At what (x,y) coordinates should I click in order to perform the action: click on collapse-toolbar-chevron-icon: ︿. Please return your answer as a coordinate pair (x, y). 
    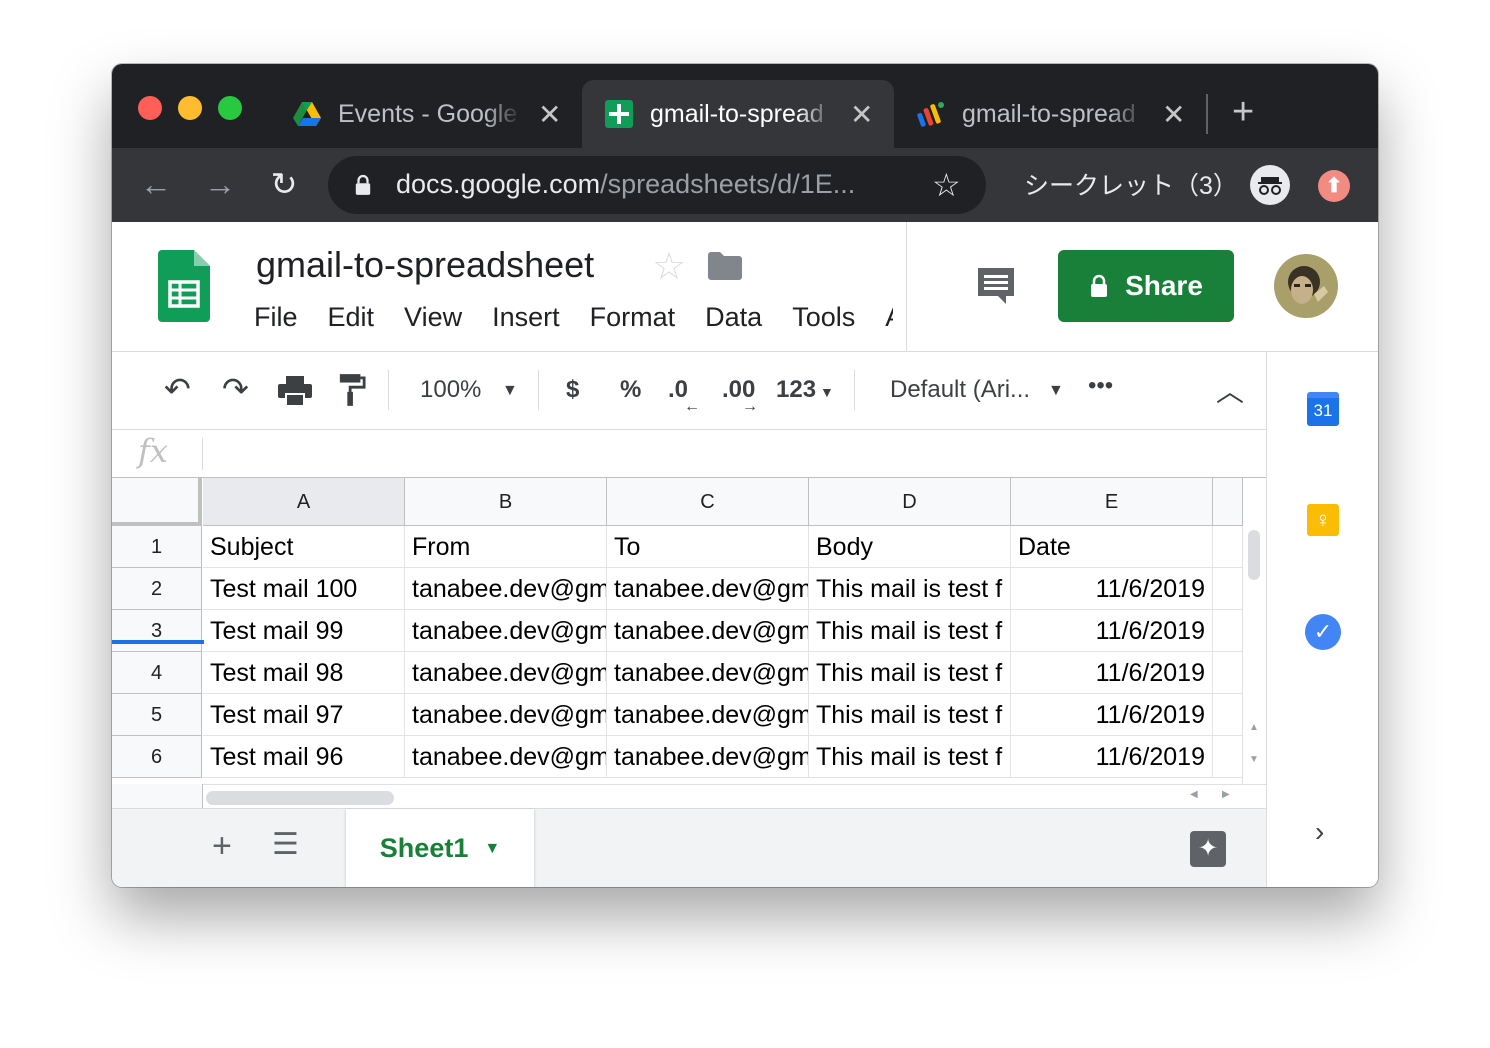
    Looking at the image, I should click on (1230, 390).